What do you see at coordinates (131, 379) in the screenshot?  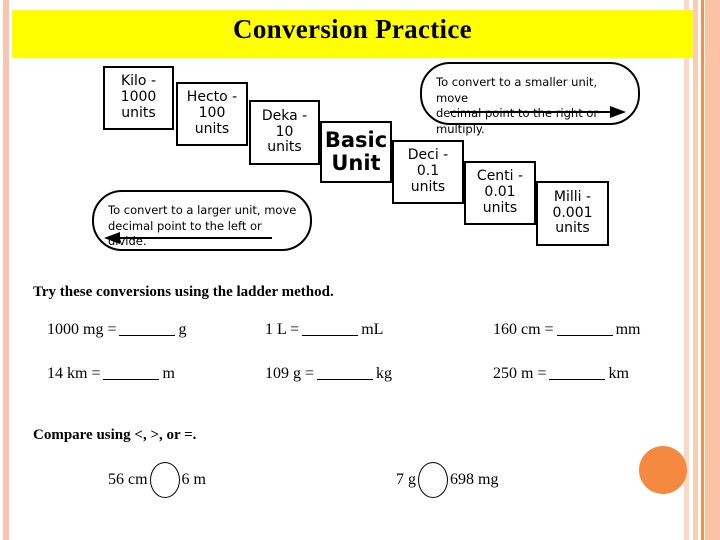 I see `conversion-problem-4-blank` at bounding box center [131, 379].